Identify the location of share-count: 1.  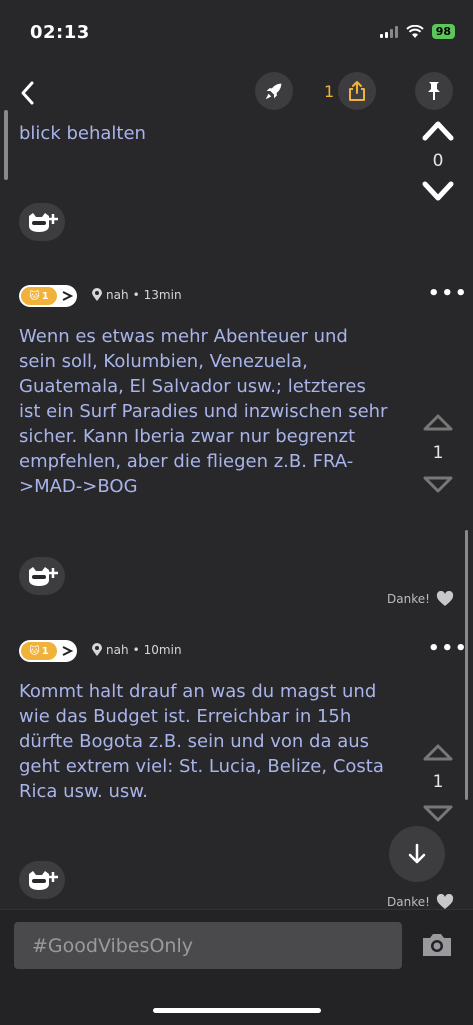
(329, 91).